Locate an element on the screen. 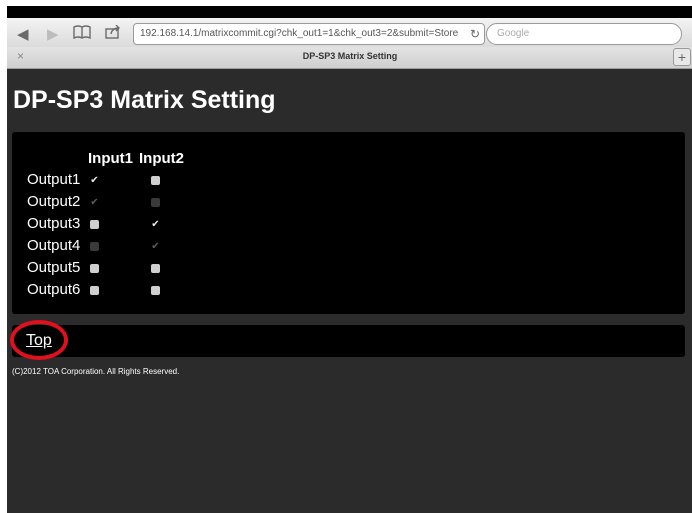  tab-title: DP-SP3 Matrix Setting is located at coordinates (349, 56).